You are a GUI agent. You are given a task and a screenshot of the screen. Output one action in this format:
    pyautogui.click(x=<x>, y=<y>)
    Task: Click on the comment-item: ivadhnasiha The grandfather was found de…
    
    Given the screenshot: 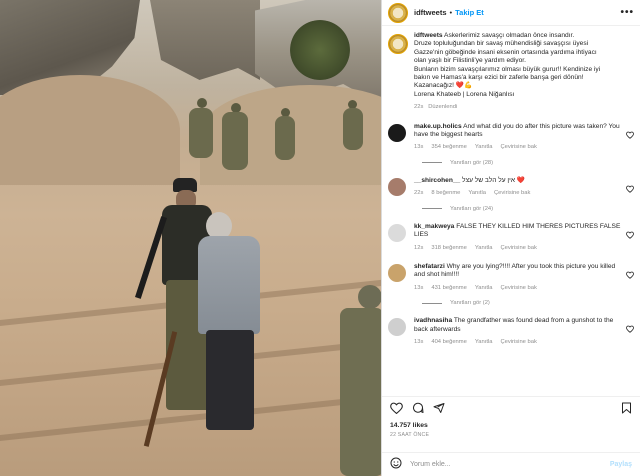 What is the action you would take?
    pyautogui.click(x=511, y=331)
    